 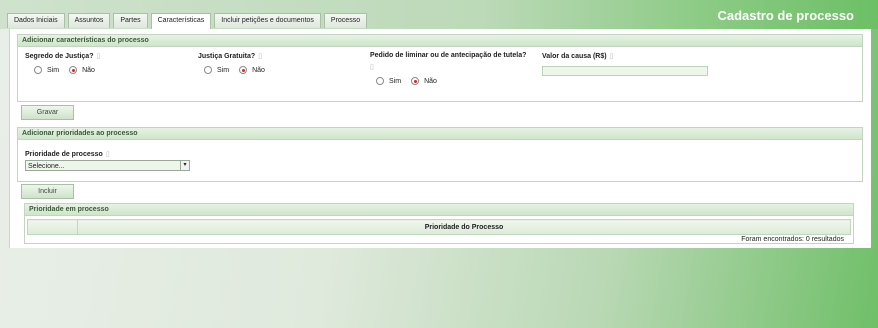 I want to click on gravar-button: Gravar, so click(x=47, y=112).